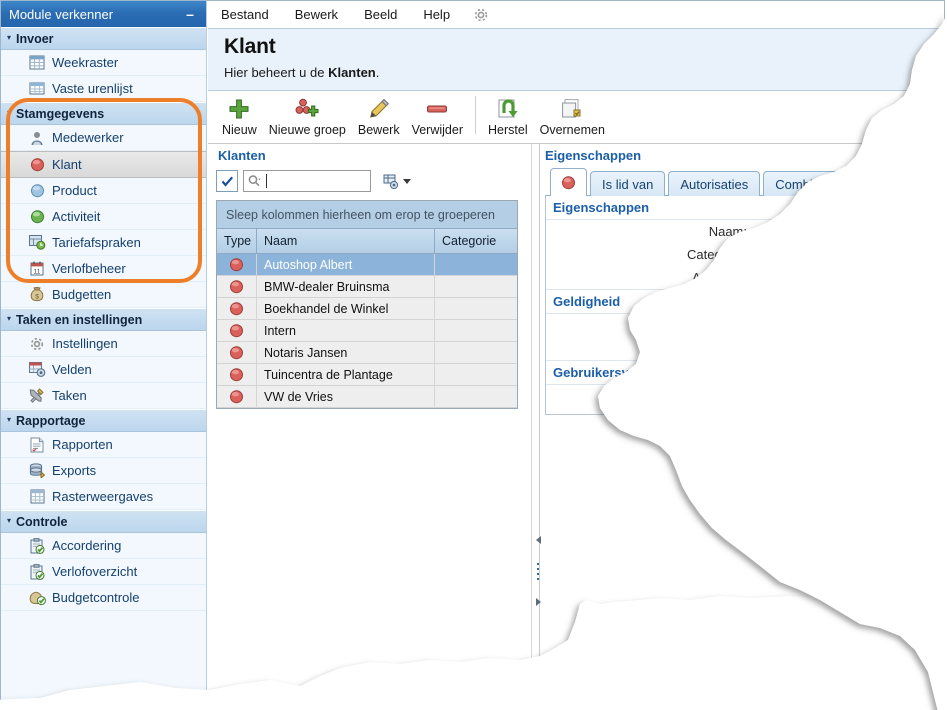  I want to click on menu-item-beeld: Beeld, so click(380, 14).